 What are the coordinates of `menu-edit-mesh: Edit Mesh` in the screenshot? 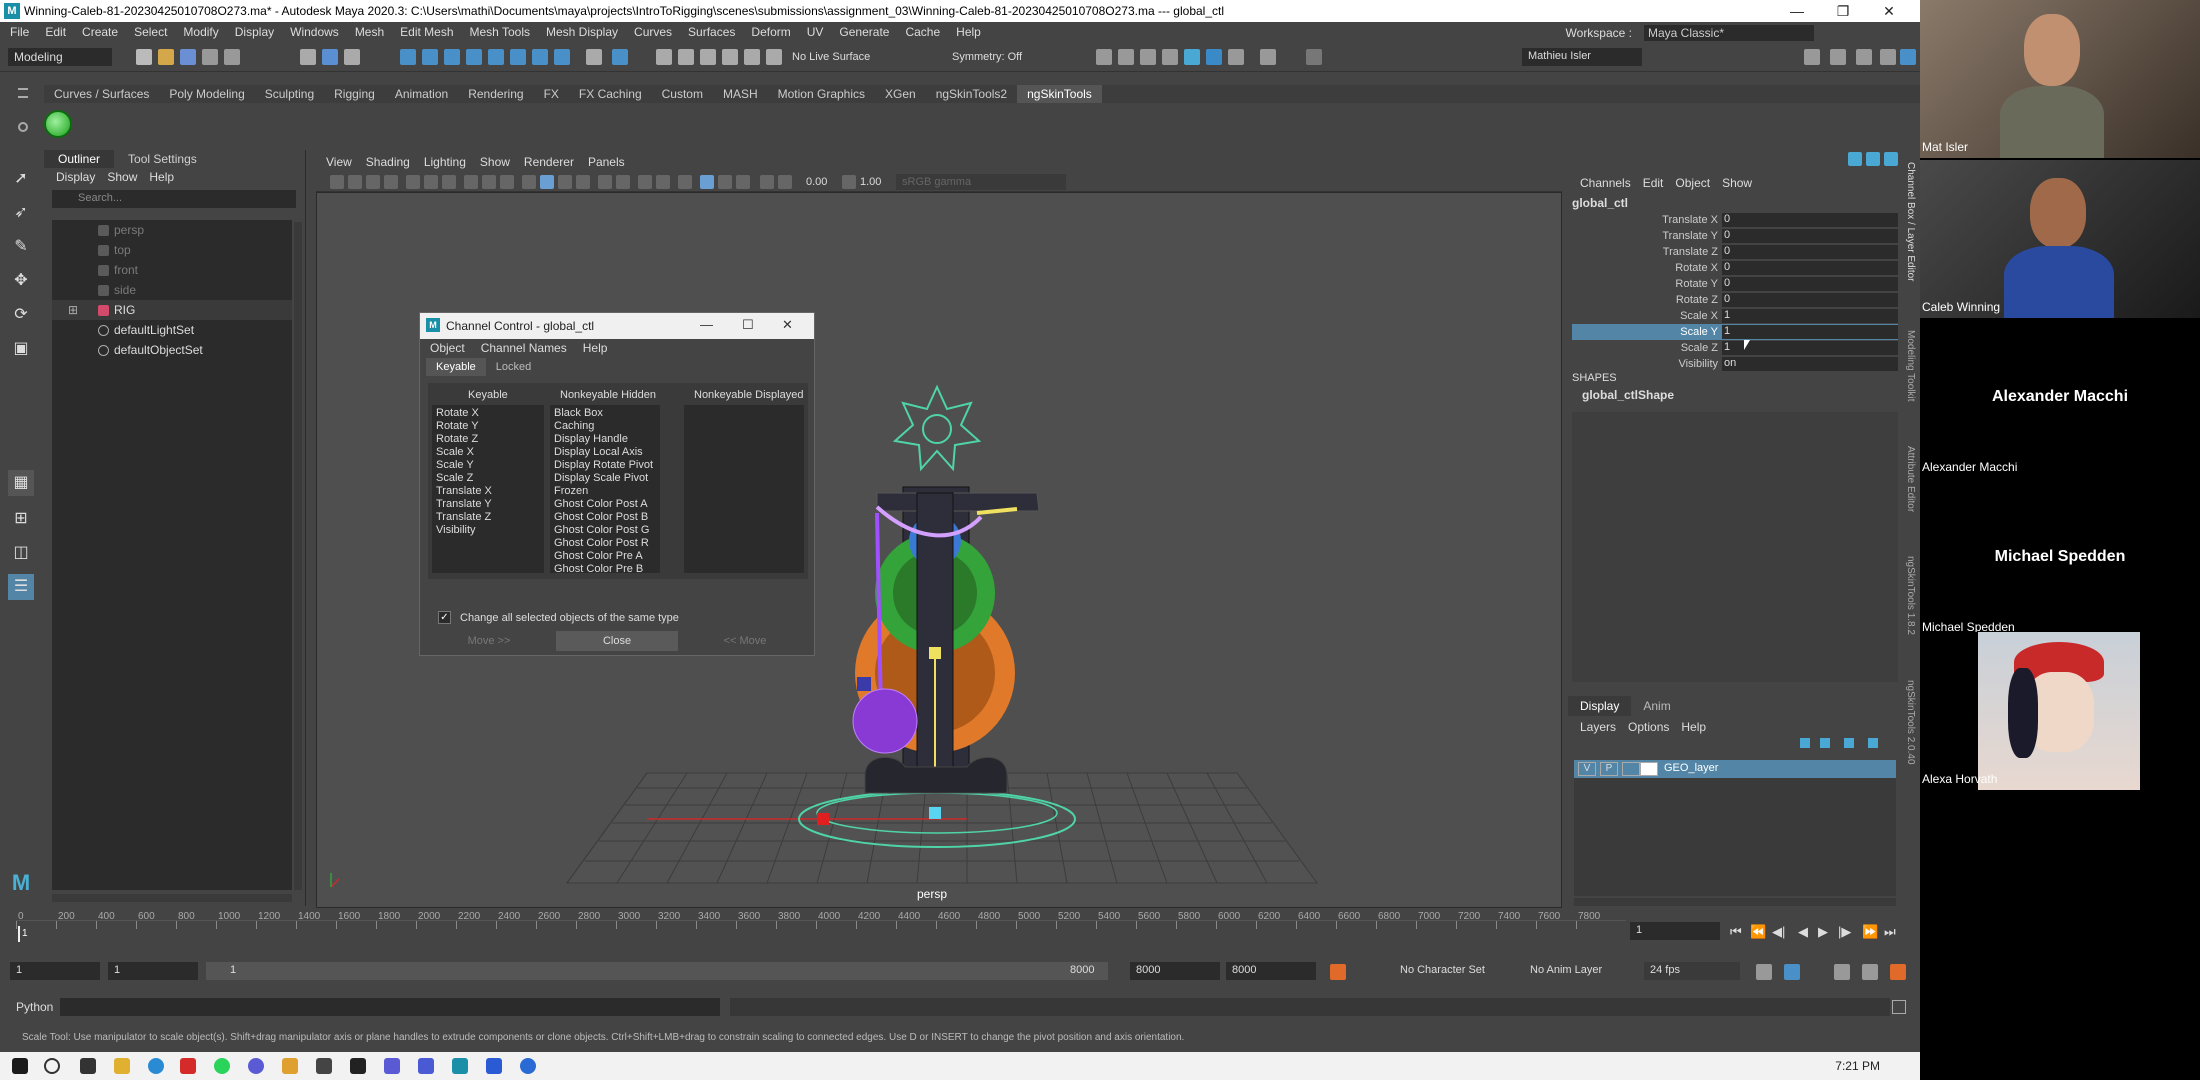 It's located at (426, 32).